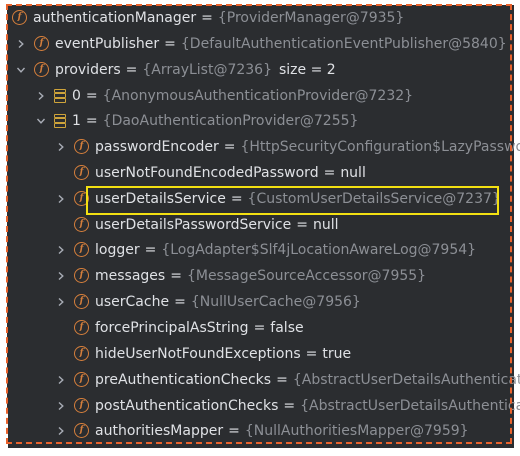 This screenshot has width=520, height=456. What do you see at coordinates (380, 146) in the screenshot?
I see `variable-value: {HttpSecurityConfiguration$LazyPasswo` at bounding box center [380, 146].